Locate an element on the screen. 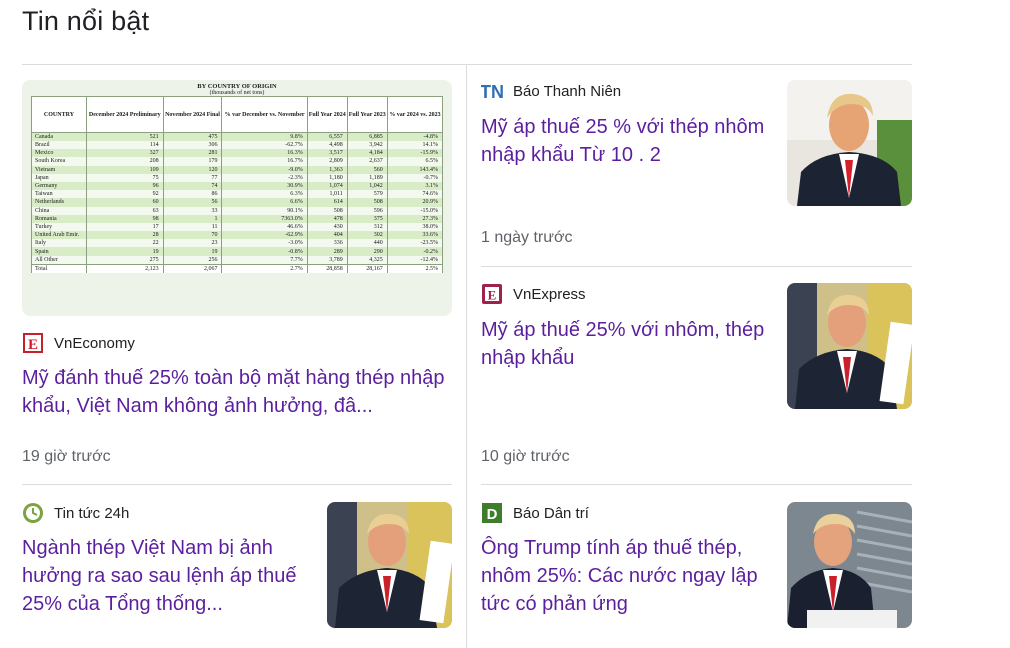 This screenshot has width=1010, height=648. table-cell: -62.7% is located at coordinates (264, 145).